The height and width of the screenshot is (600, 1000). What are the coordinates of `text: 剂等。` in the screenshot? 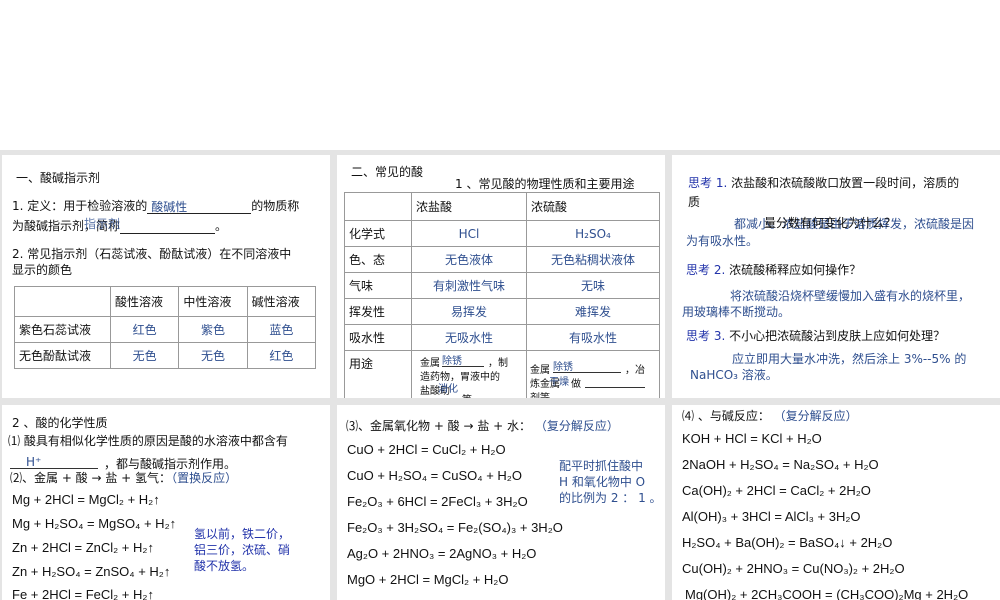 It's located at (545, 393).